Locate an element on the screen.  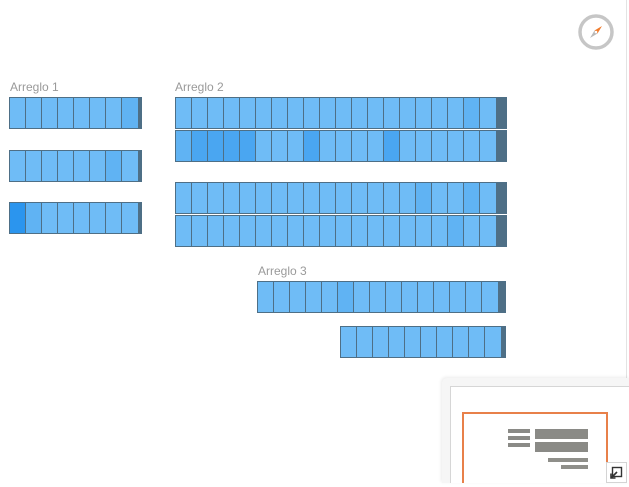
minimap-canvas is located at coordinates (539, 434).